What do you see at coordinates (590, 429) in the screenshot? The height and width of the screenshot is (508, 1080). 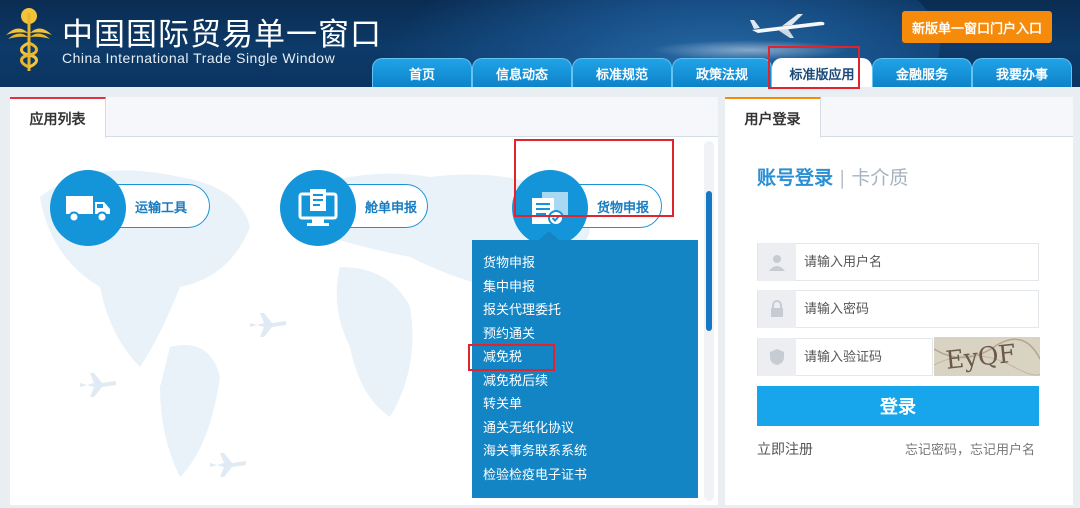 I see `menu-item-paperless-agreement: 通关无纸化协议` at bounding box center [590, 429].